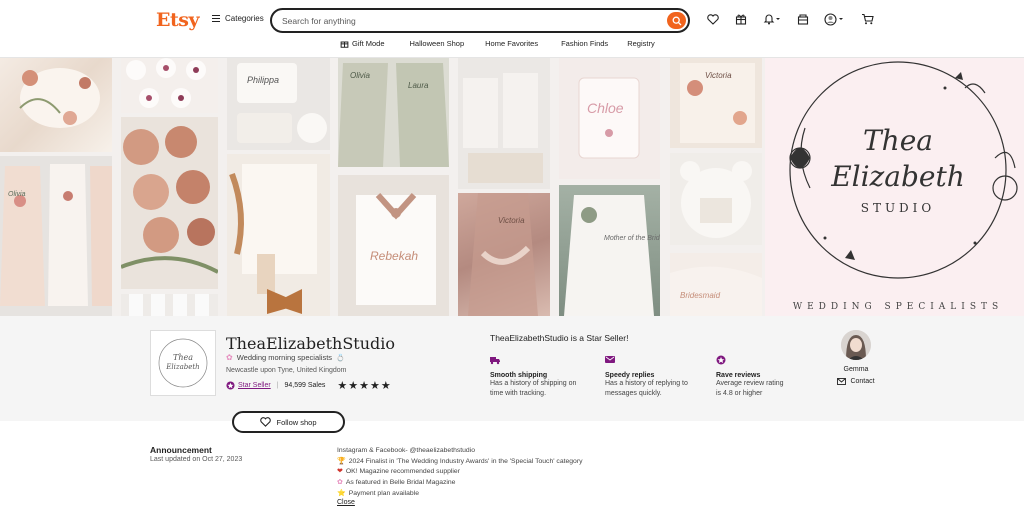 The image size is (1024, 513). I want to click on banner-photo-robes-hanging: Olivia, so click(56, 236).